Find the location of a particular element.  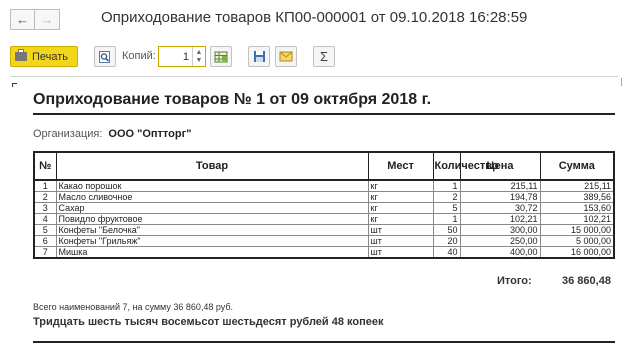

magnifier-page-icon is located at coordinates (105, 57).